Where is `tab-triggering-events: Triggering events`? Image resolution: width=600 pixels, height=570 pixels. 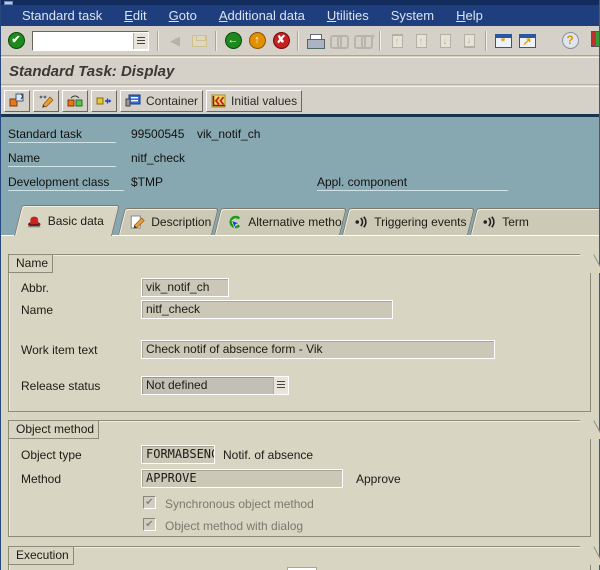 tab-triggering-events: Triggering events is located at coordinates (408, 221).